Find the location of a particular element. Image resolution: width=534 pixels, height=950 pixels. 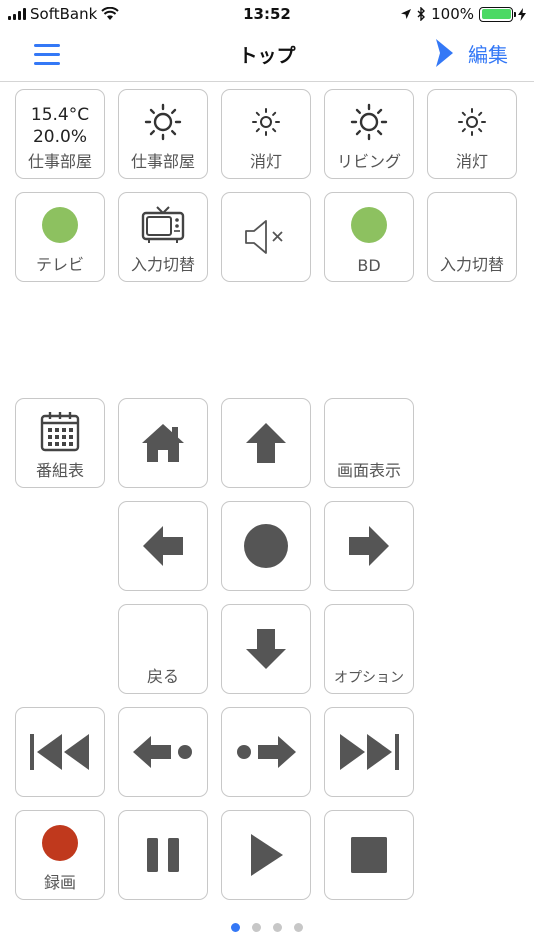

arrow-right-icon is located at coordinates (369, 546).